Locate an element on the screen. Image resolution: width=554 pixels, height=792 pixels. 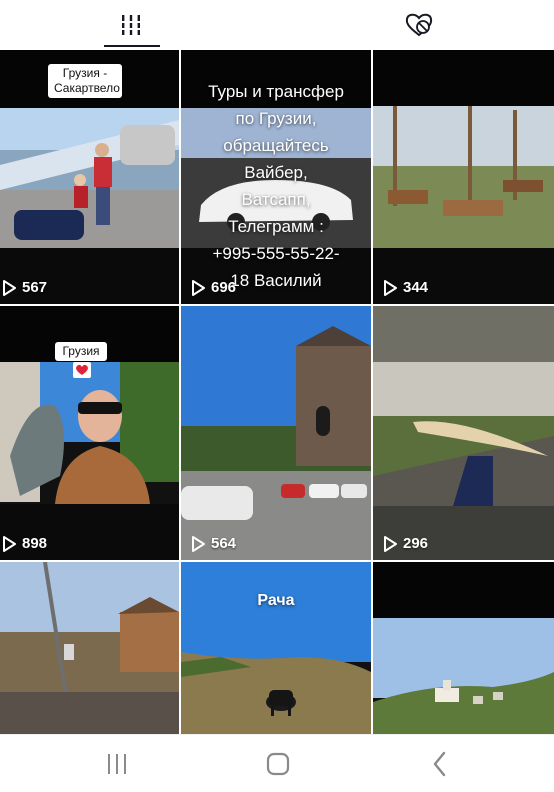
view-count-label: 696 is located at coordinates (224, 287).